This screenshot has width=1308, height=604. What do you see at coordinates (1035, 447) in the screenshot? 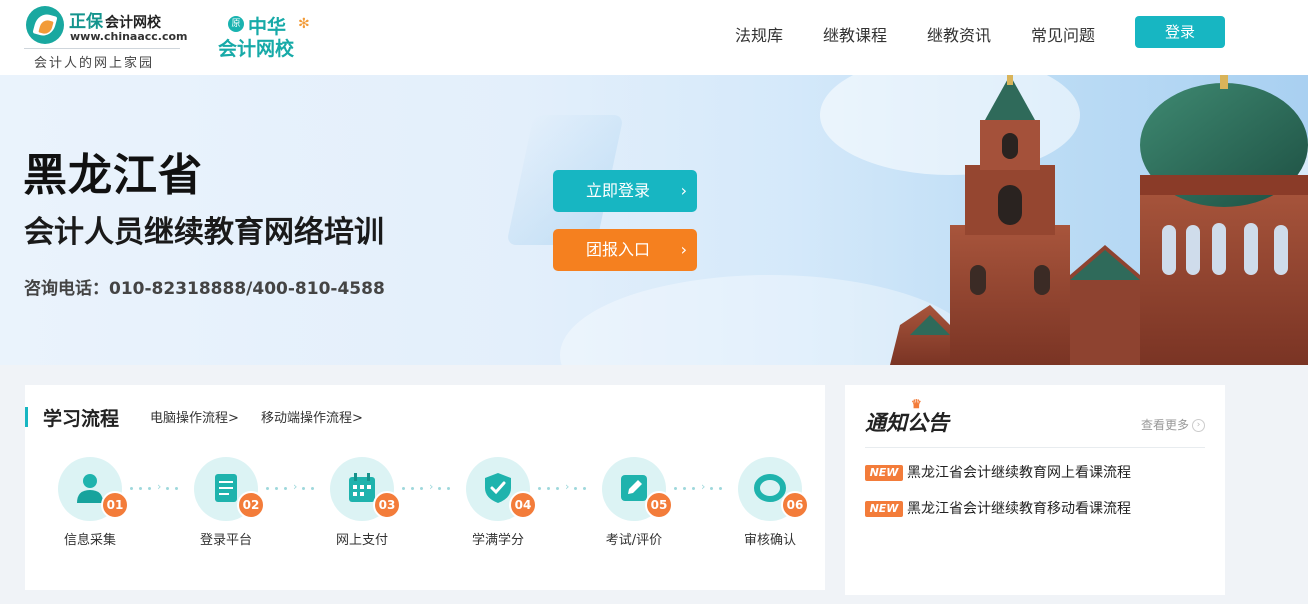
I see `notice-divider` at bounding box center [1035, 447].